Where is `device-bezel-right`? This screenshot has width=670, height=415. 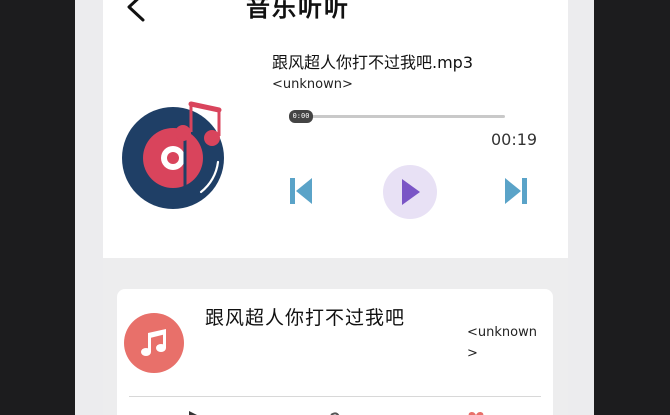 device-bezel-right is located at coordinates (581, 207).